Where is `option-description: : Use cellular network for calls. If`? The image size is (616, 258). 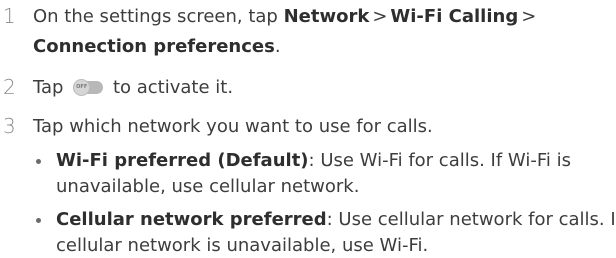 option-description: : Use cellular network for calls. If is located at coordinates (471, 219).